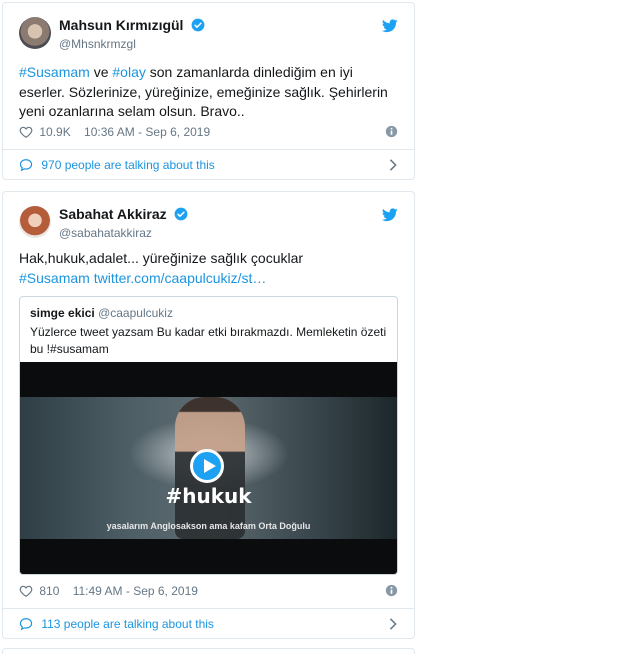  I want to click on timestamp: 11:49 AM - Sep 6, 2019, so click(135, 591).